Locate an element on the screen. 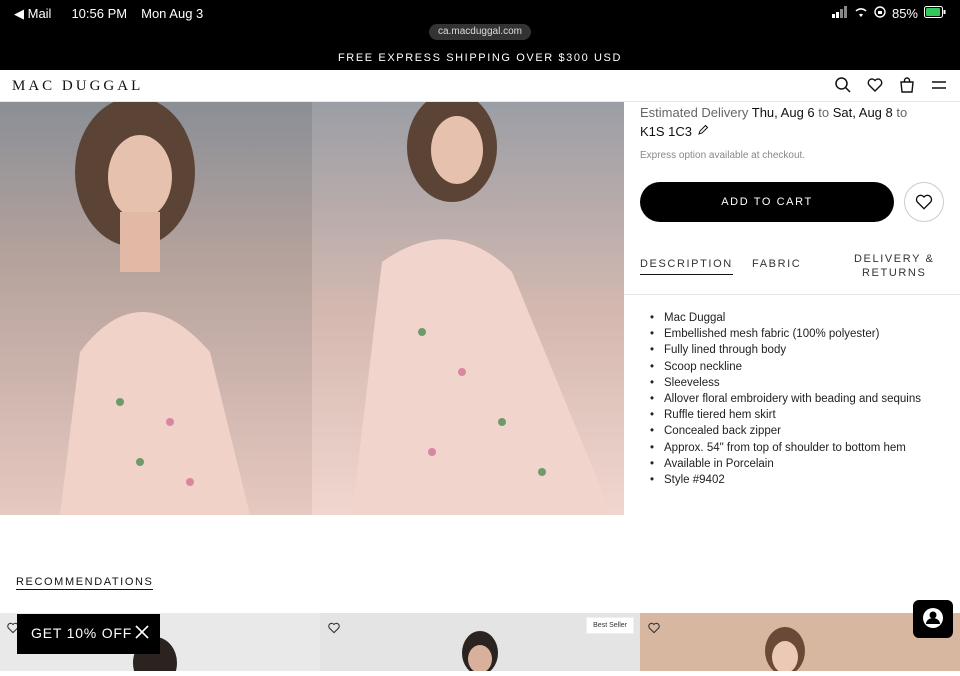 This screenshot has width=960, height=676. wishlist-button is located at coordinates (924, 202).